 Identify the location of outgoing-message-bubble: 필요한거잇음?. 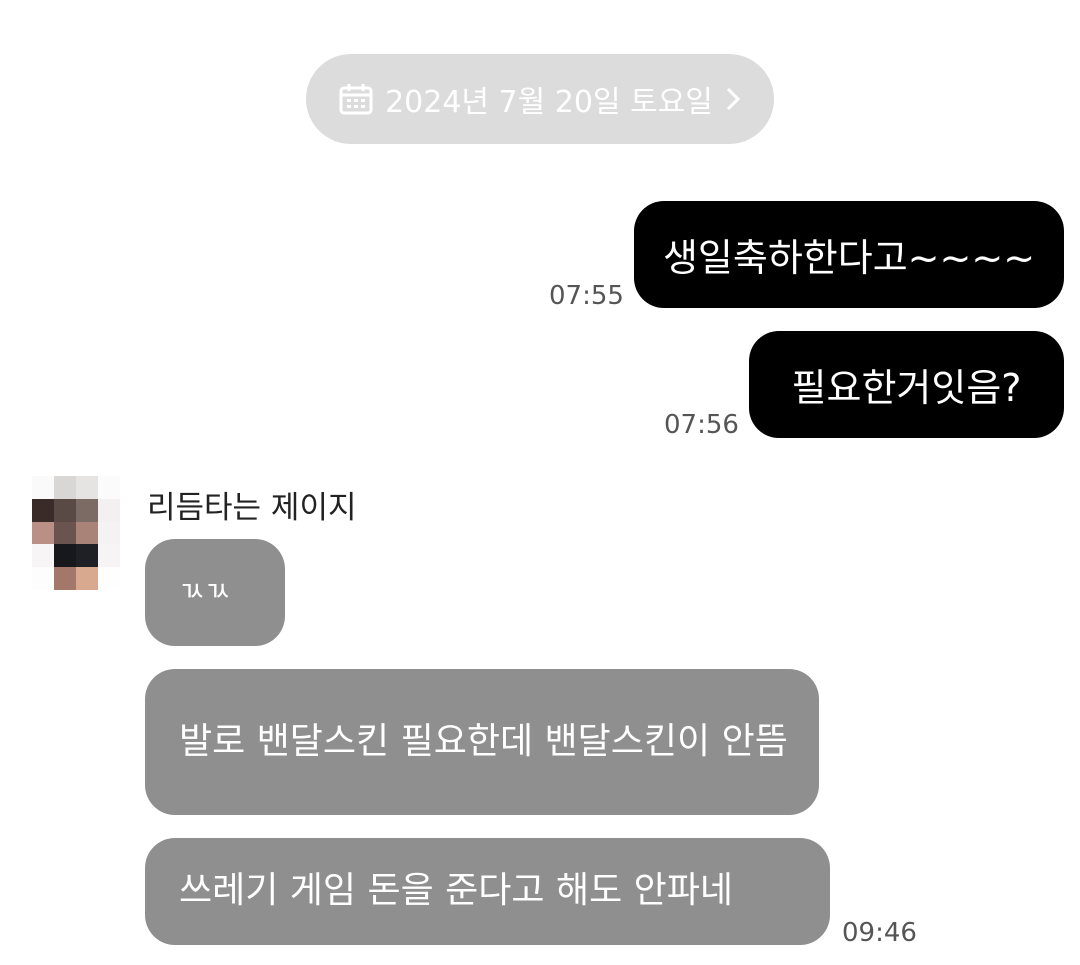
(906, 384).